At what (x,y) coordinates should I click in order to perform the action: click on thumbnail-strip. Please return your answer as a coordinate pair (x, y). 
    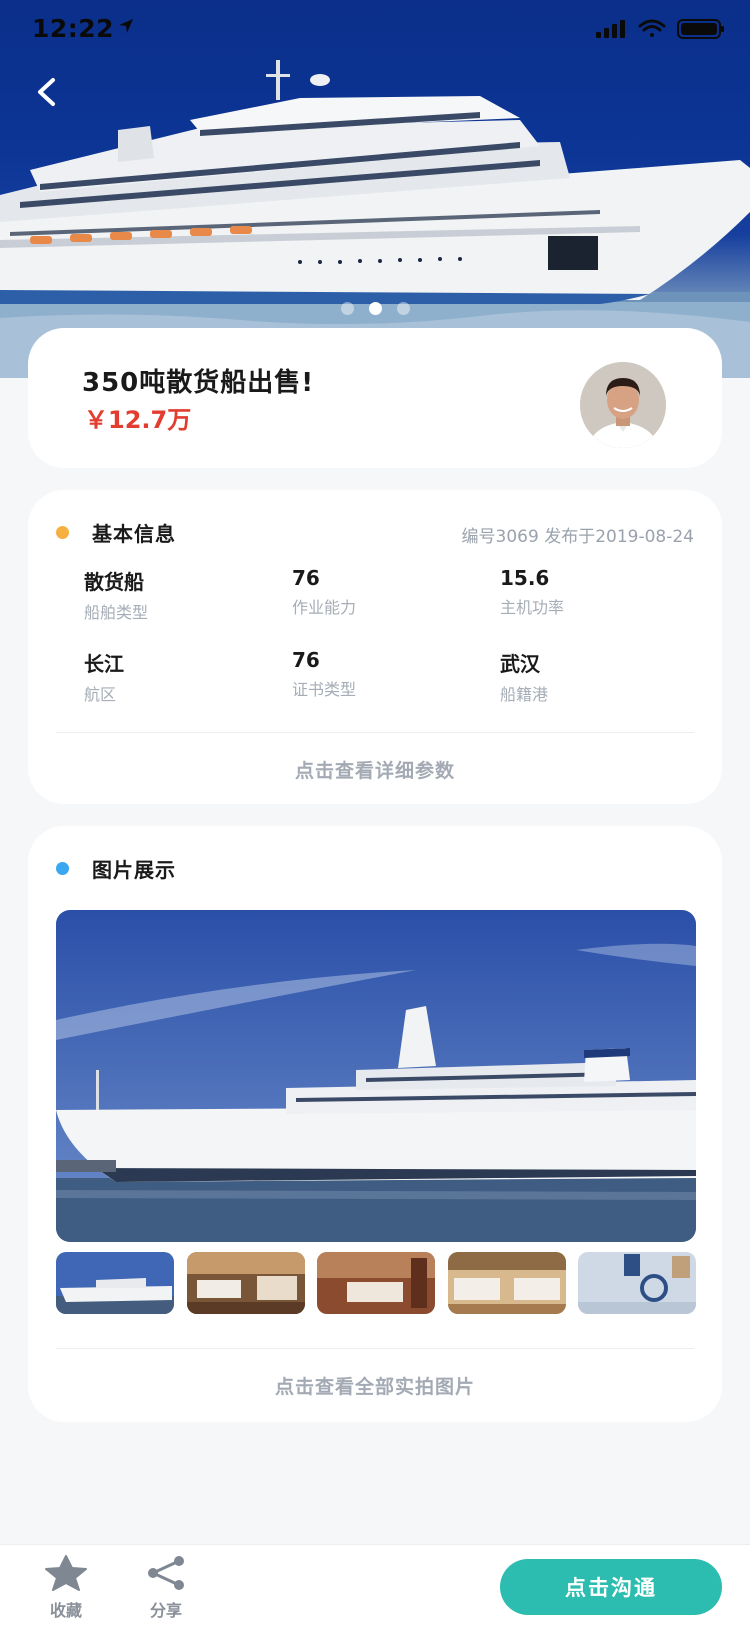
    Looking at the image, I should click on (376, 1283).